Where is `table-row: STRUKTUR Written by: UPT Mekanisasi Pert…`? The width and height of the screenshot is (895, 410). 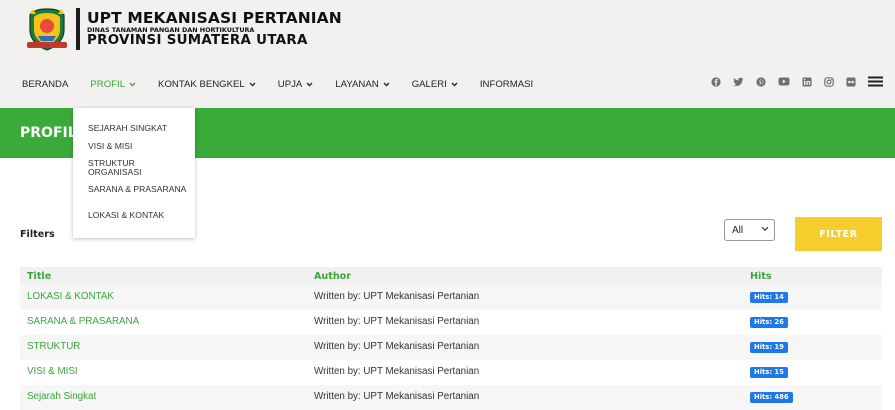
table-row: STRUKTUR Written by: UPT Mekanisasi Pert… is located at coordinates (451, 347).